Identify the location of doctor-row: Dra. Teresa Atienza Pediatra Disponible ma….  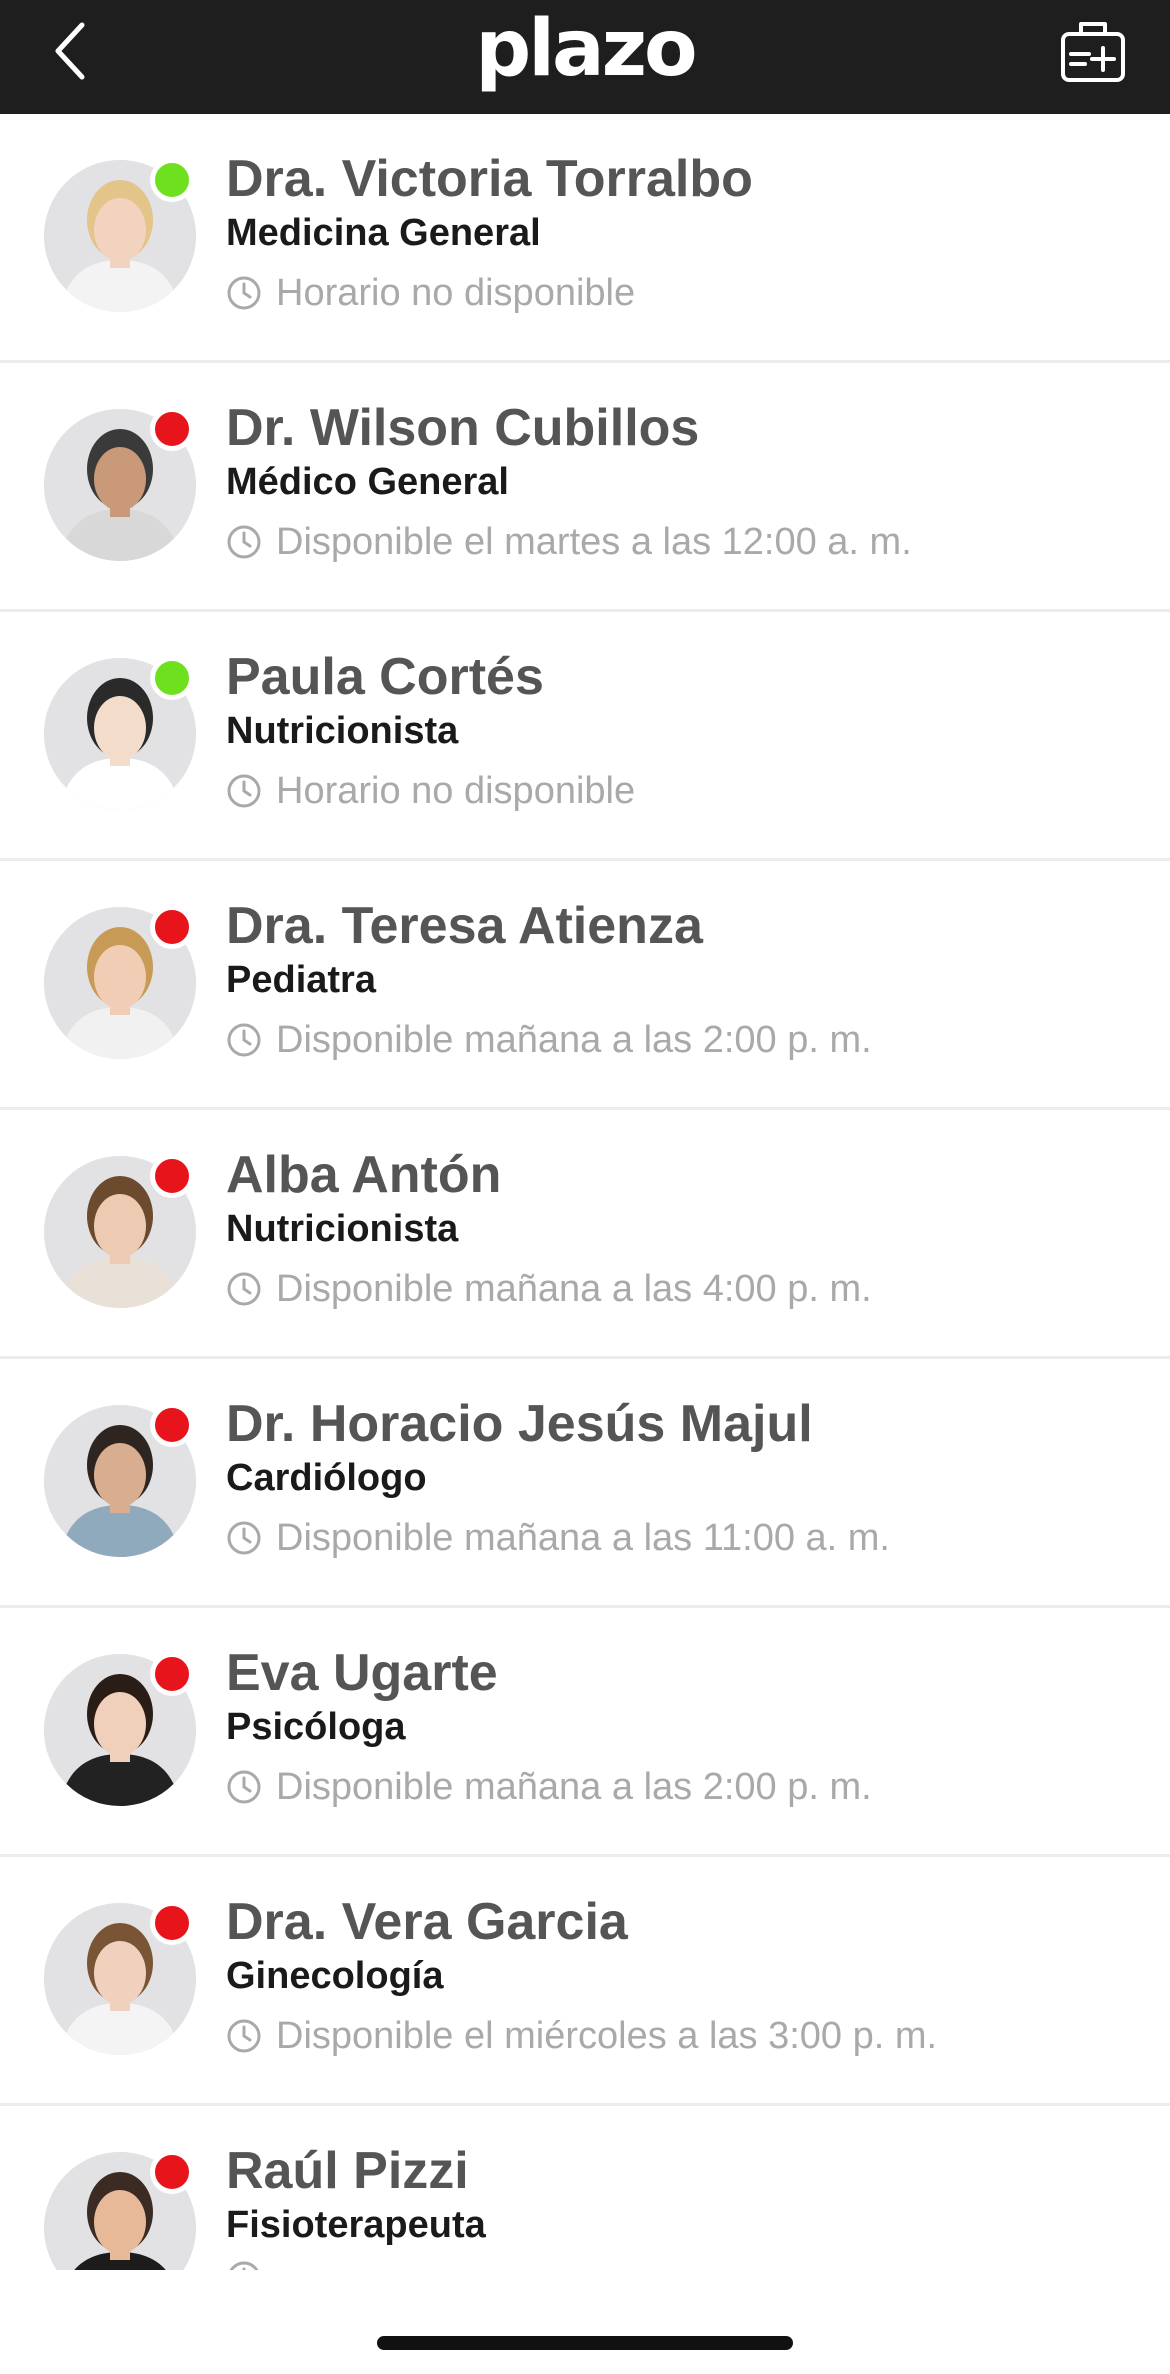
(585, 985).